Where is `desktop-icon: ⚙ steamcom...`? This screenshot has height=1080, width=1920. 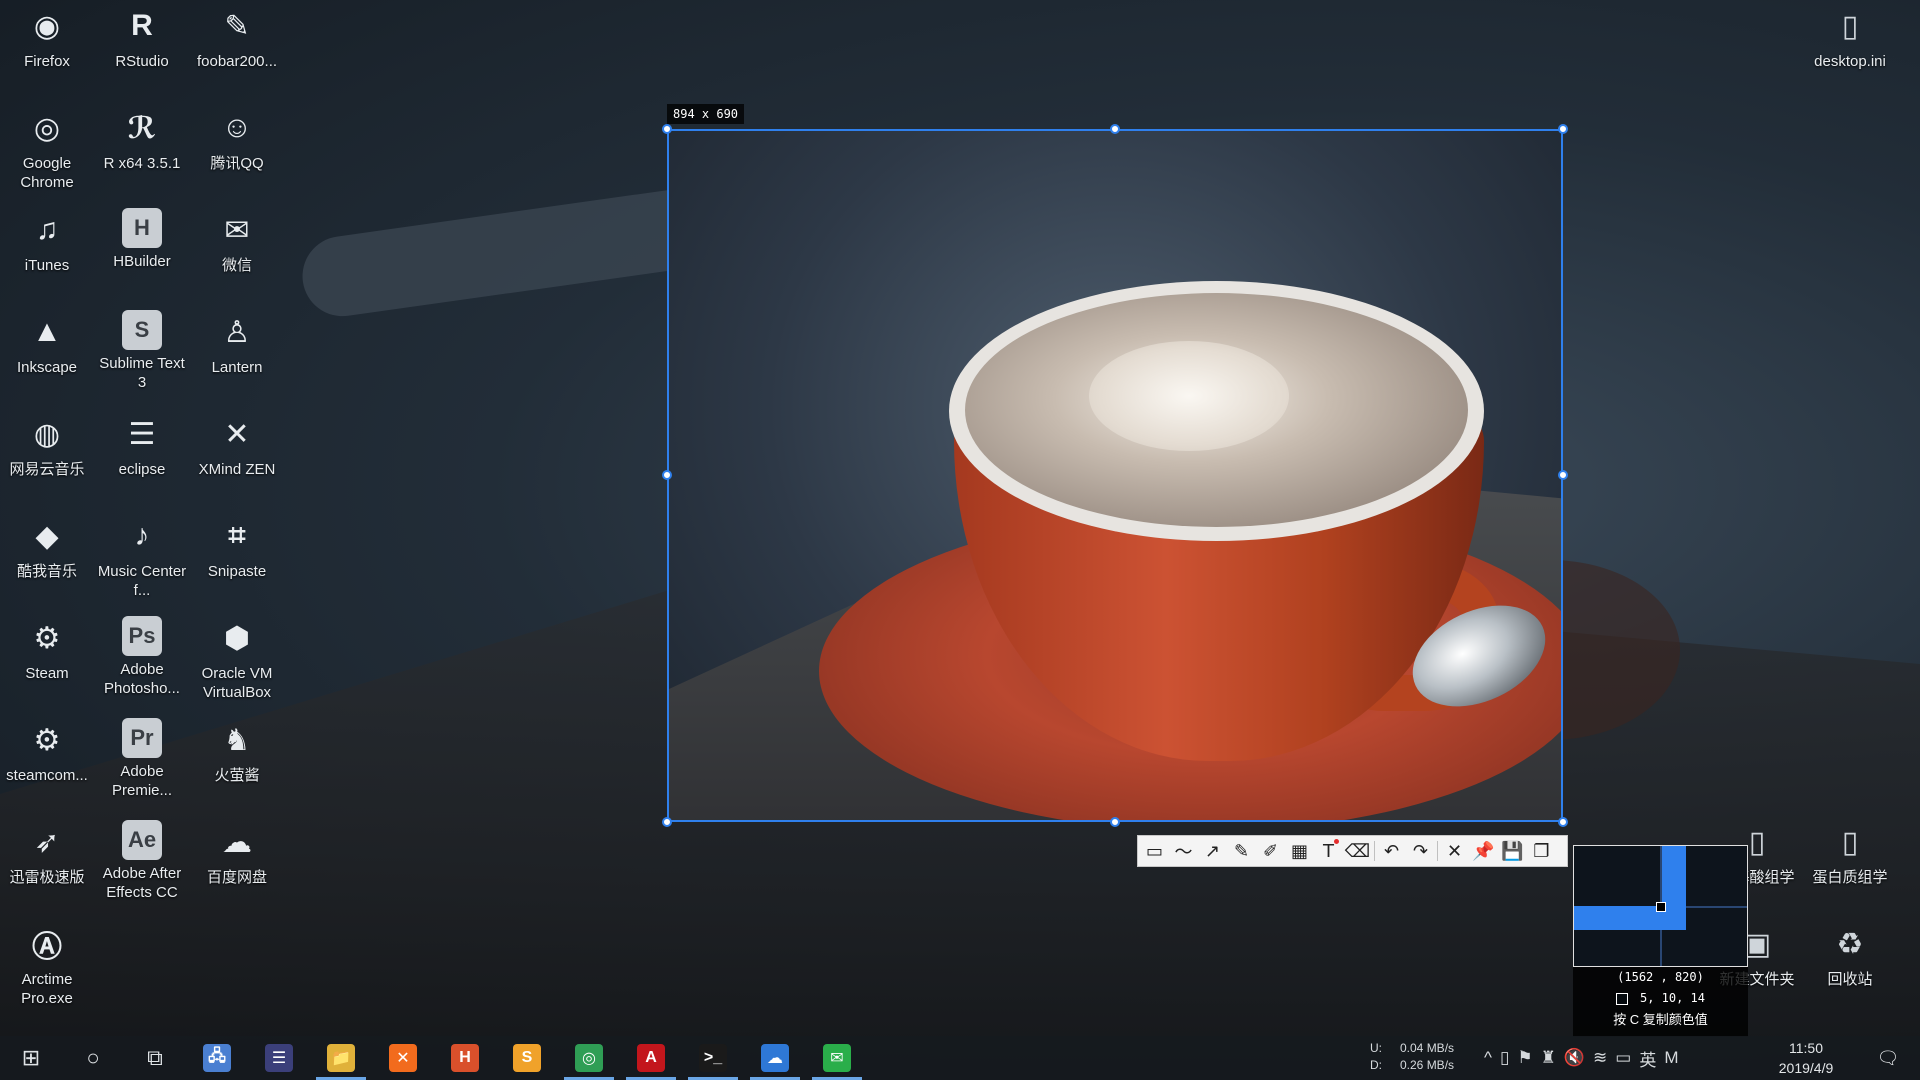 desktop-icon: ⚙ steamcom... is located at coordinates (47, 751).